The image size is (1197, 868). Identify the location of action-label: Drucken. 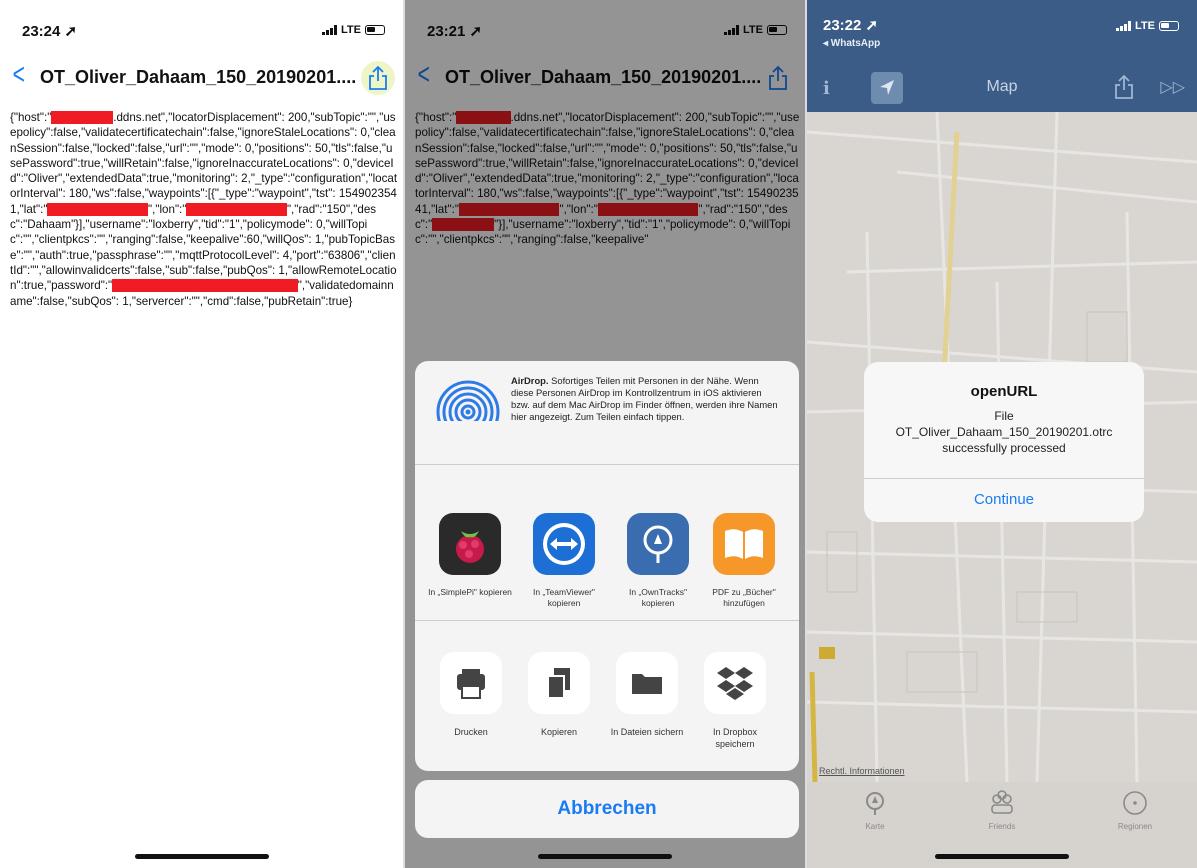
(471, 732).